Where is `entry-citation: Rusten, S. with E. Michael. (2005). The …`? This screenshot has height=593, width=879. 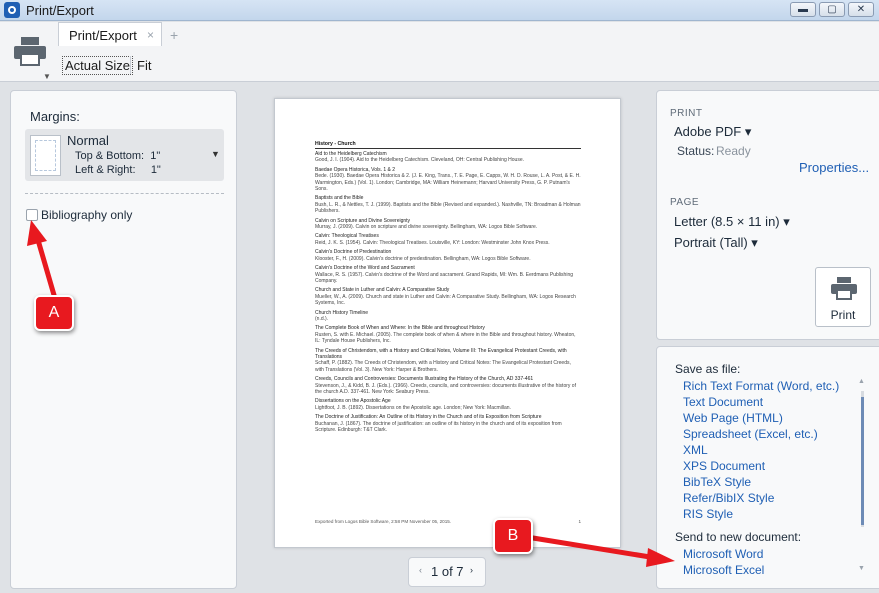 entry-citation: Rusten, S. with E. Michael. (2005). The … is located at coordinates (445, 338).